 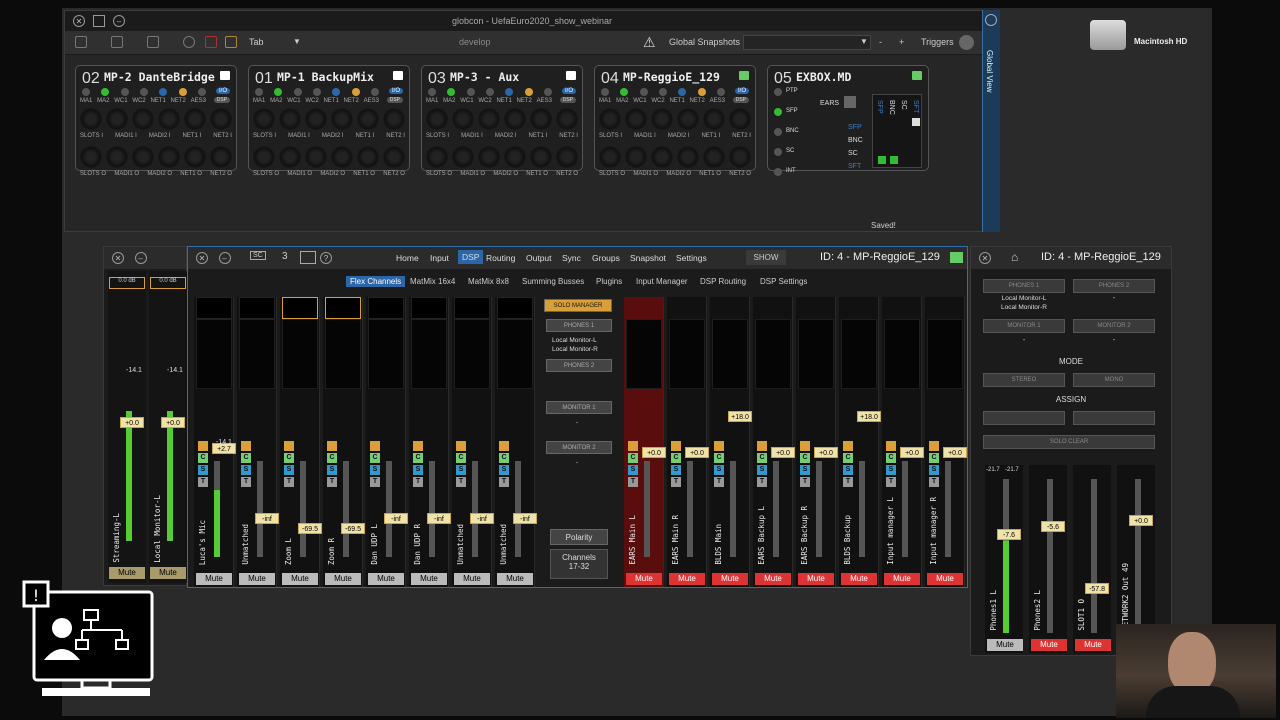 I want to click on snapshot-icon, so click(x=308, y=257).